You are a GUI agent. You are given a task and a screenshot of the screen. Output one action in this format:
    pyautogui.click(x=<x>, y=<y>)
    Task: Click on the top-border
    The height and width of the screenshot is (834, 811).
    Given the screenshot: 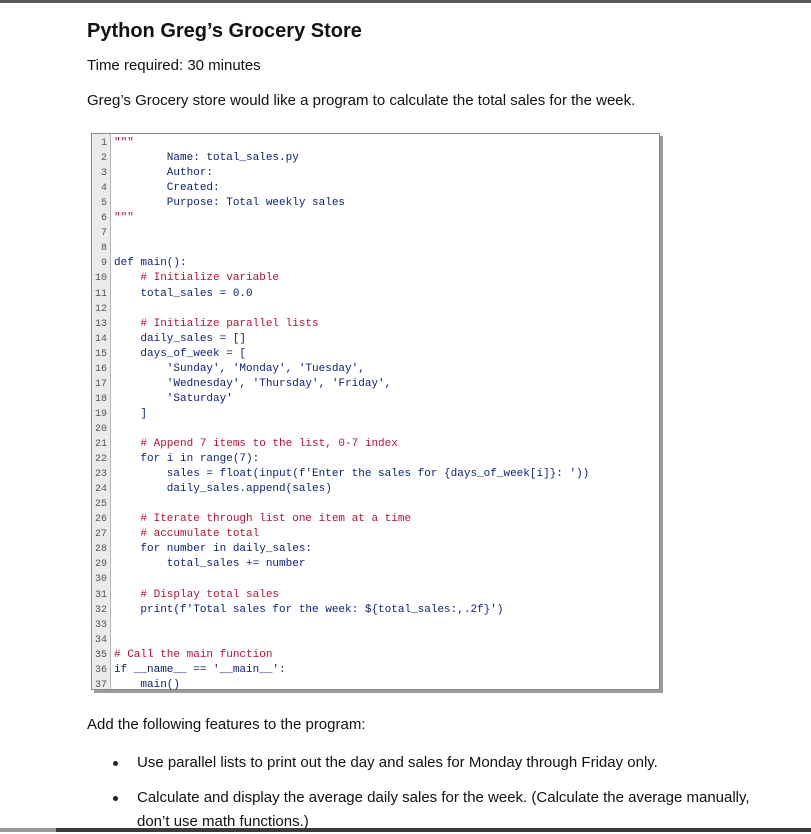 What is the action you would take?
    pyautogui.click(x=405, y=1)
    